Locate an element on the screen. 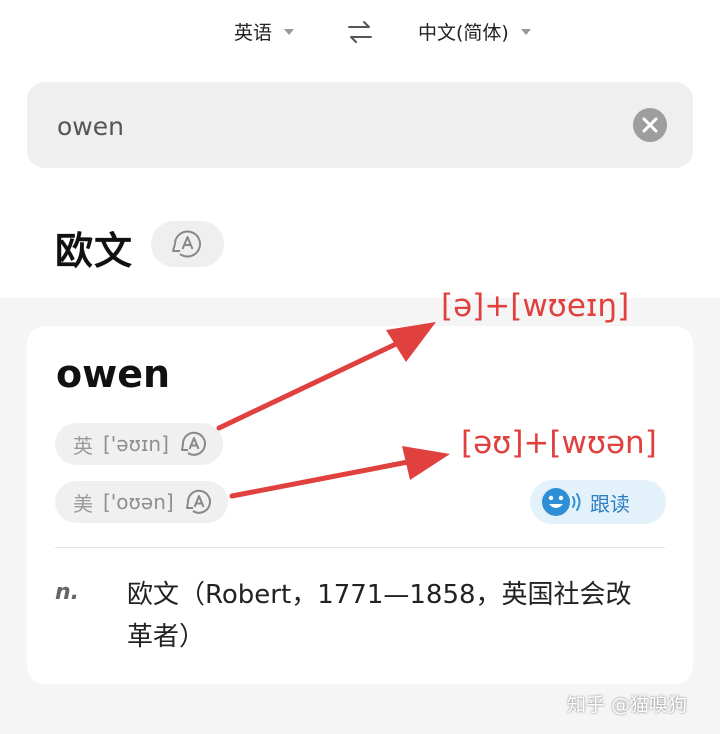 This screenshot has width=720, height=734. pronunciation-uk-button: 英 ['əʊɪn] is located at coordinates (139, 444).